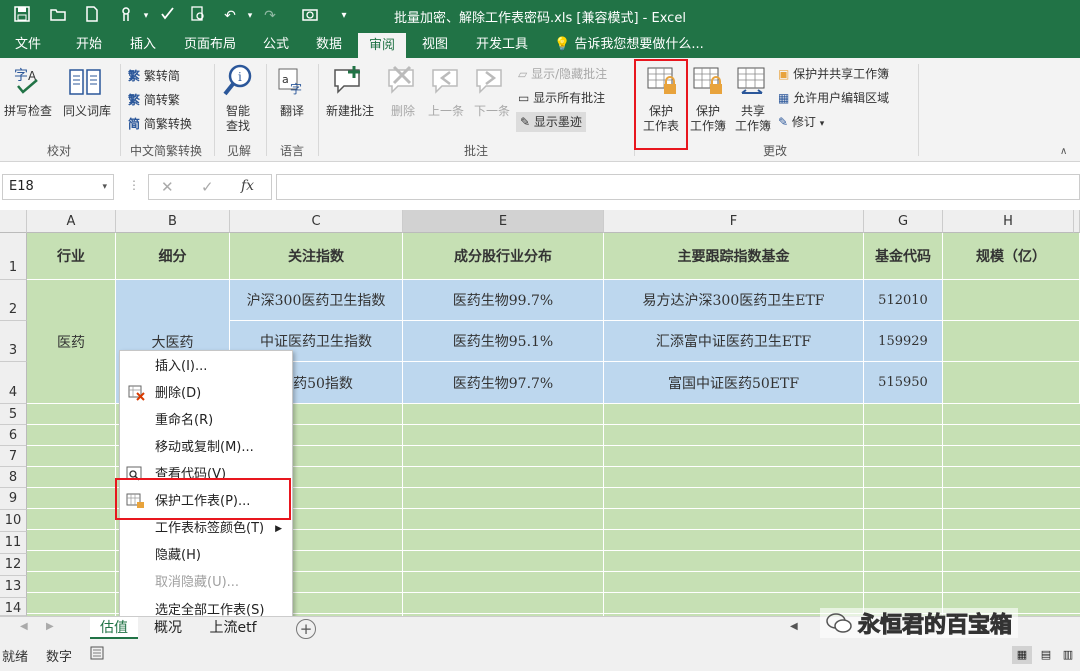 The width and height of the screenshot is (1080, 671). I want to click on next-comment-button: 下一条, so click(492, 111).